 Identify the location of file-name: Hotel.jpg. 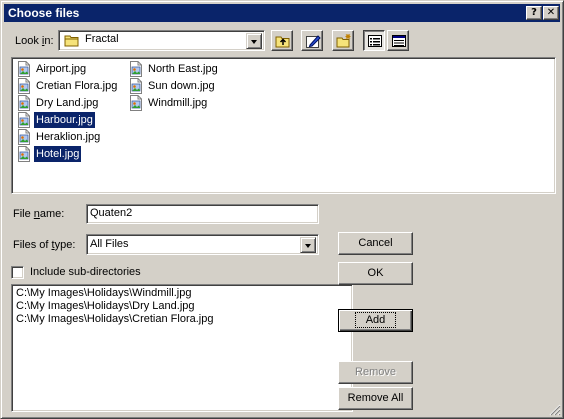
(58, 154).